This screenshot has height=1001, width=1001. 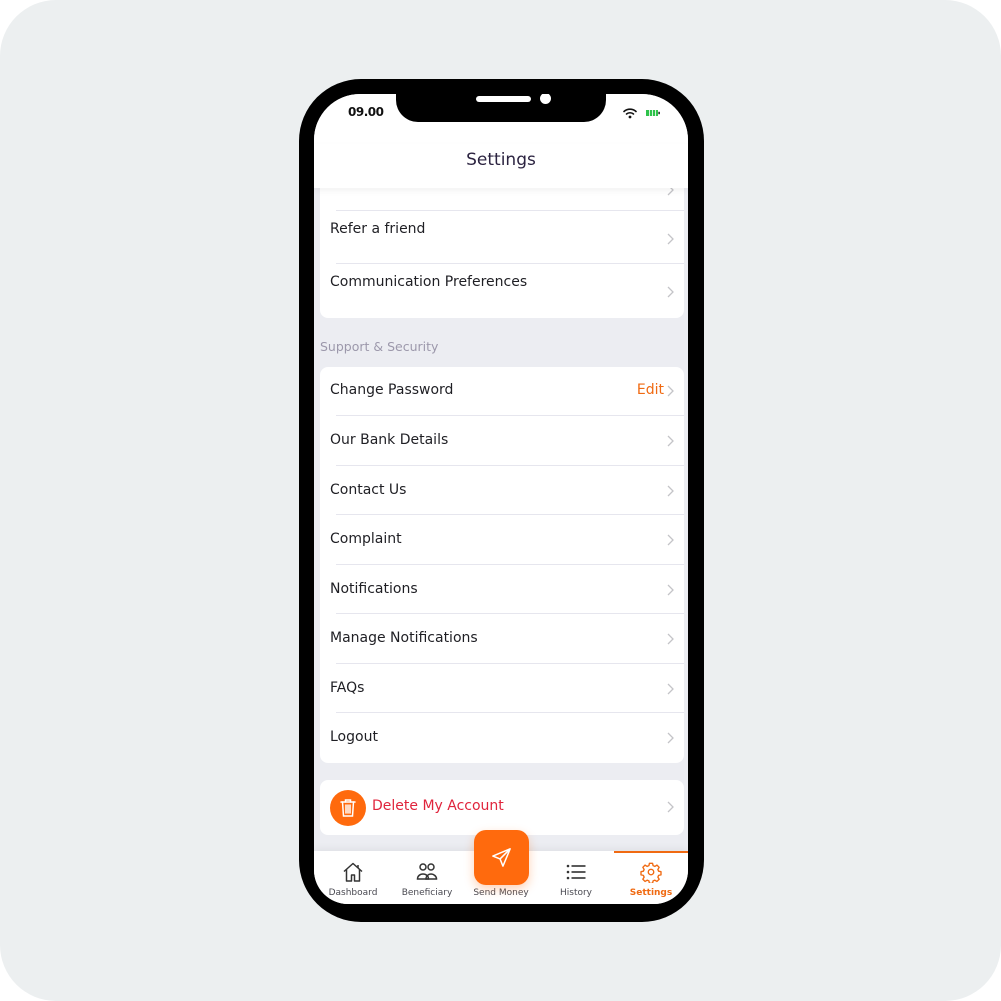 I want to click on trash-icon, so click(x=348, y=808).